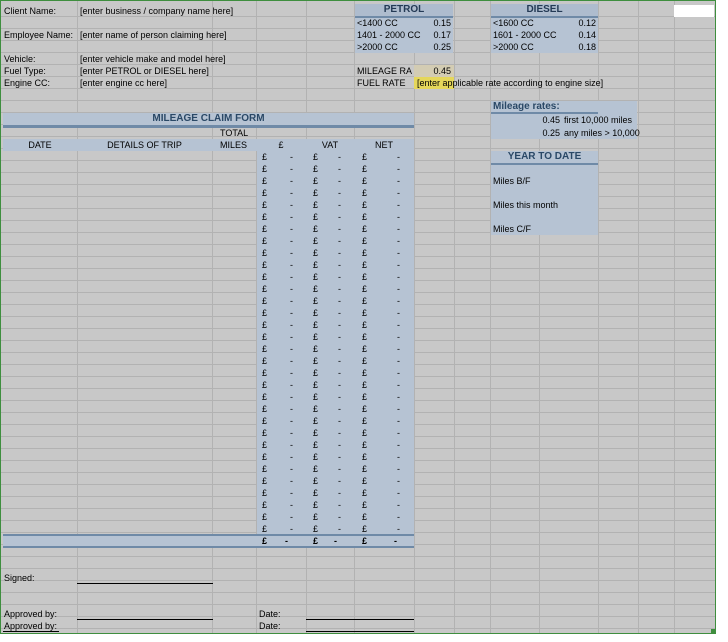 The width and height of the screenshot is (728, 642). I want to click on vehicle-value: [enter vehicle make and model here], so click(153, 59).